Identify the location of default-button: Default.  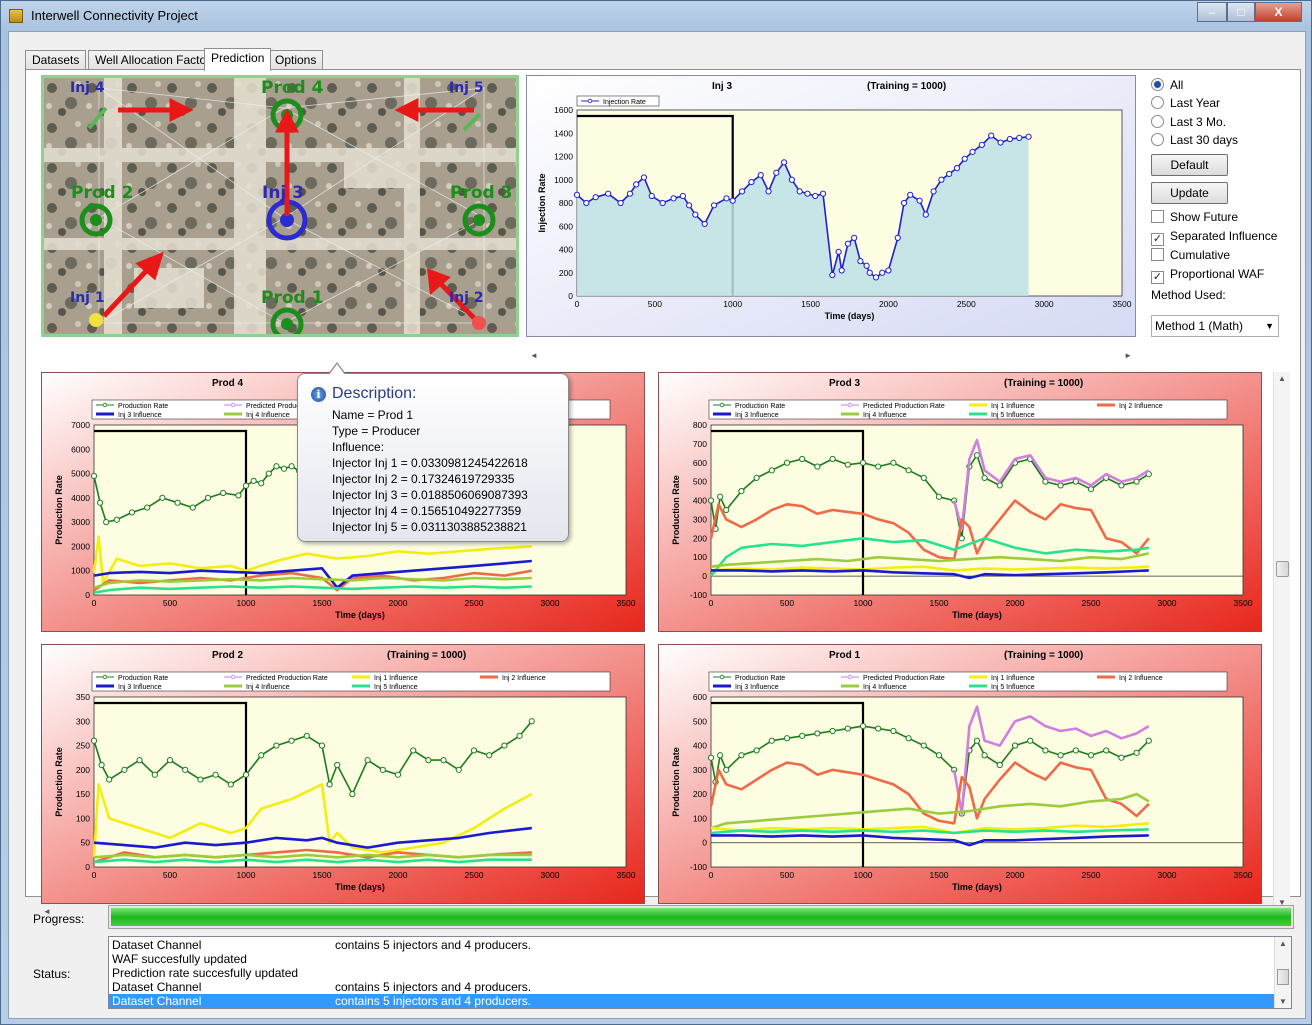
(1189, 165).